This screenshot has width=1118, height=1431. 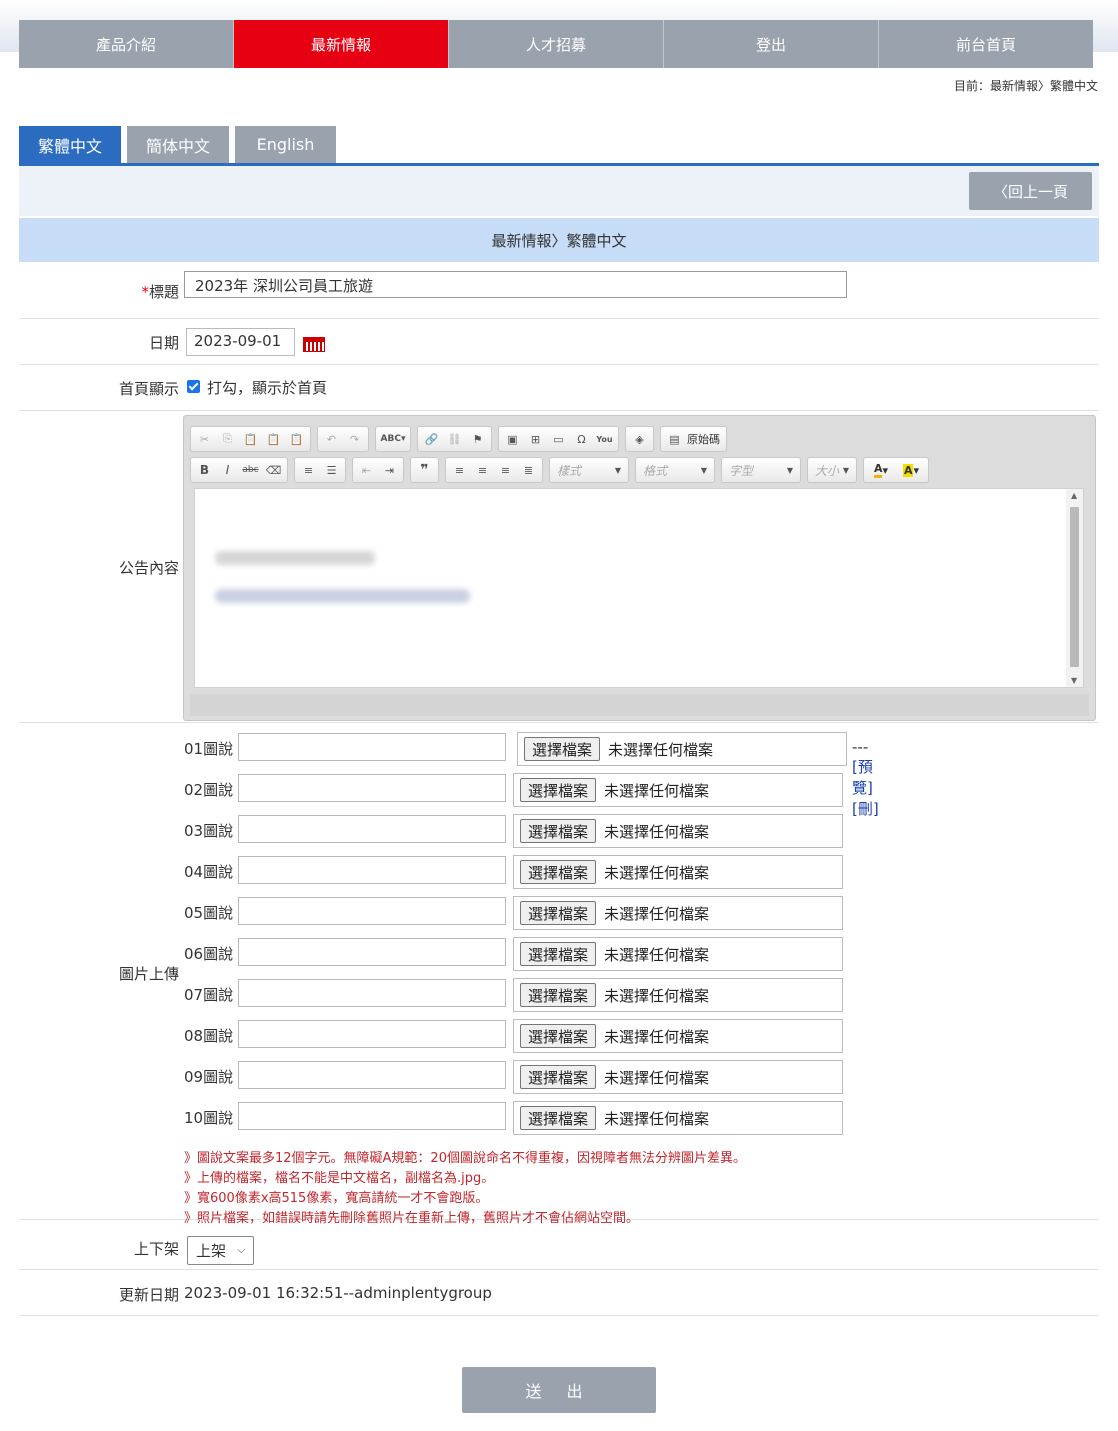 What do you see at coordinates (331, 439) in the screenshot?
I see `undo-icon: ↶` at bounding box center [331, 439].